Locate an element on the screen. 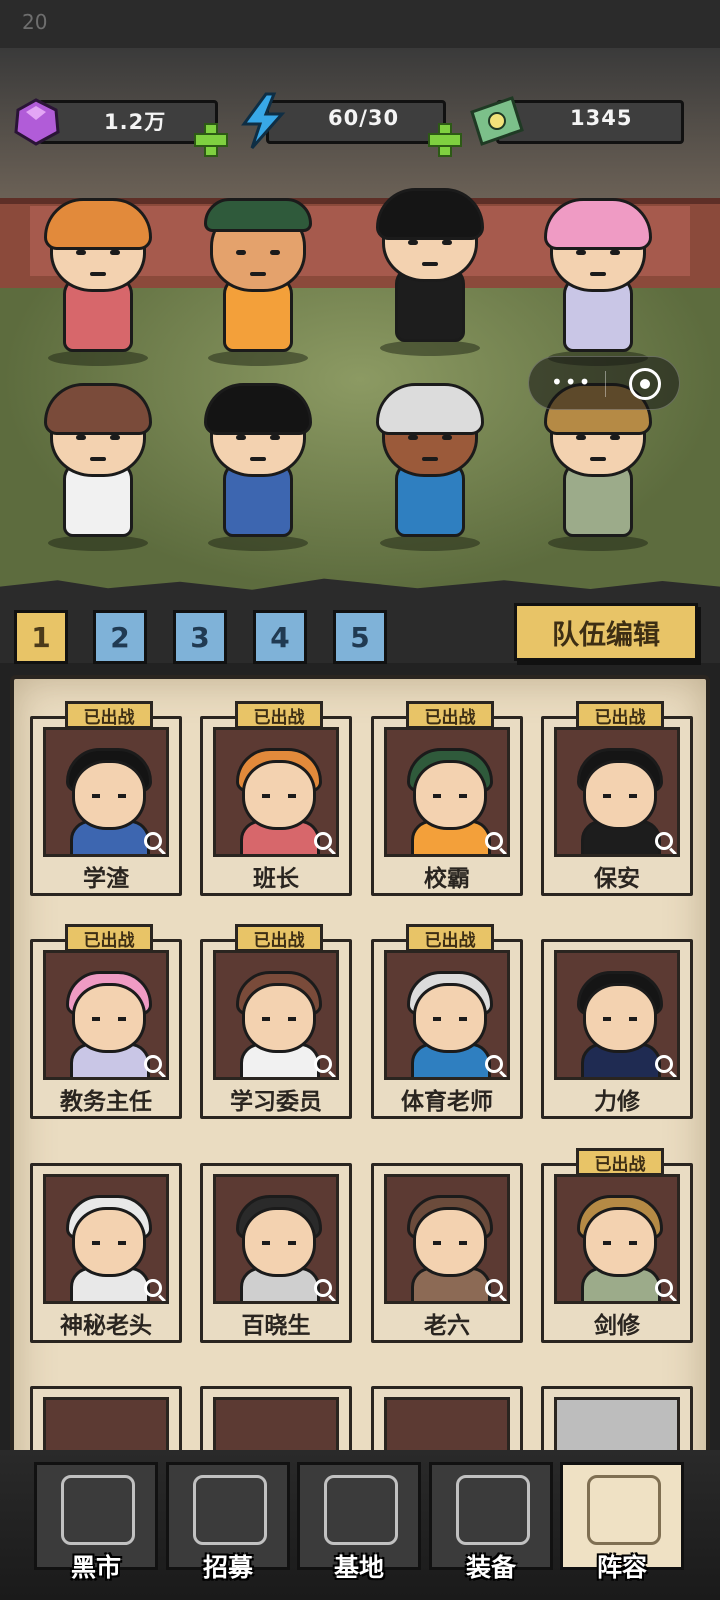  gear-items-icon is located at coordinates (493, 1510).